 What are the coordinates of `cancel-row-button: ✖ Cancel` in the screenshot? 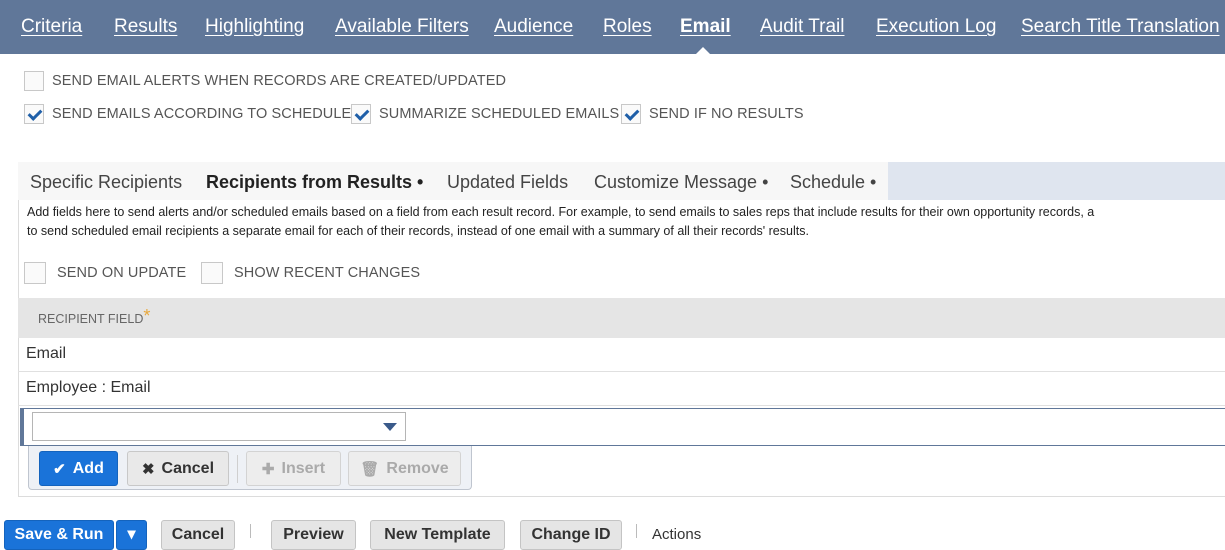 It's located at (178, 468).